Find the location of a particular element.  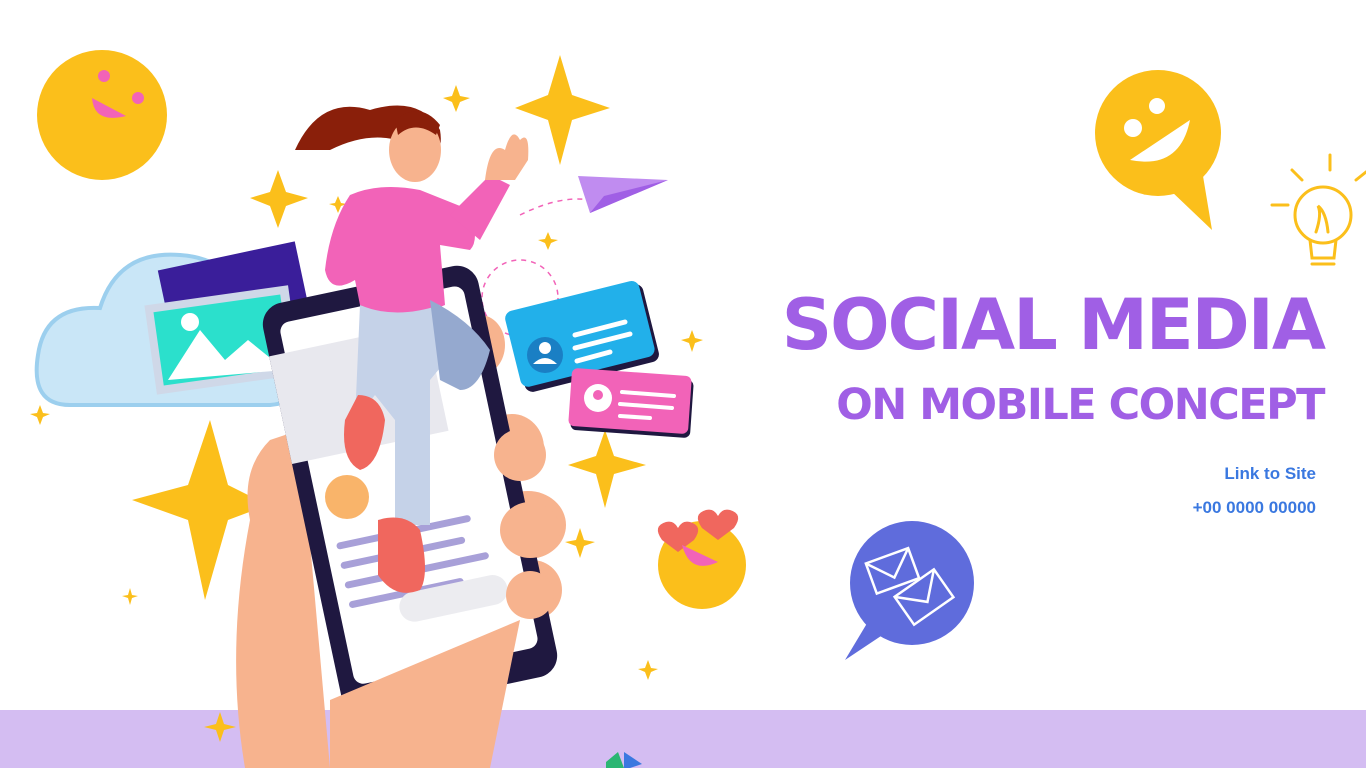

paper-plane-icon is located at coordinates (623, 194).